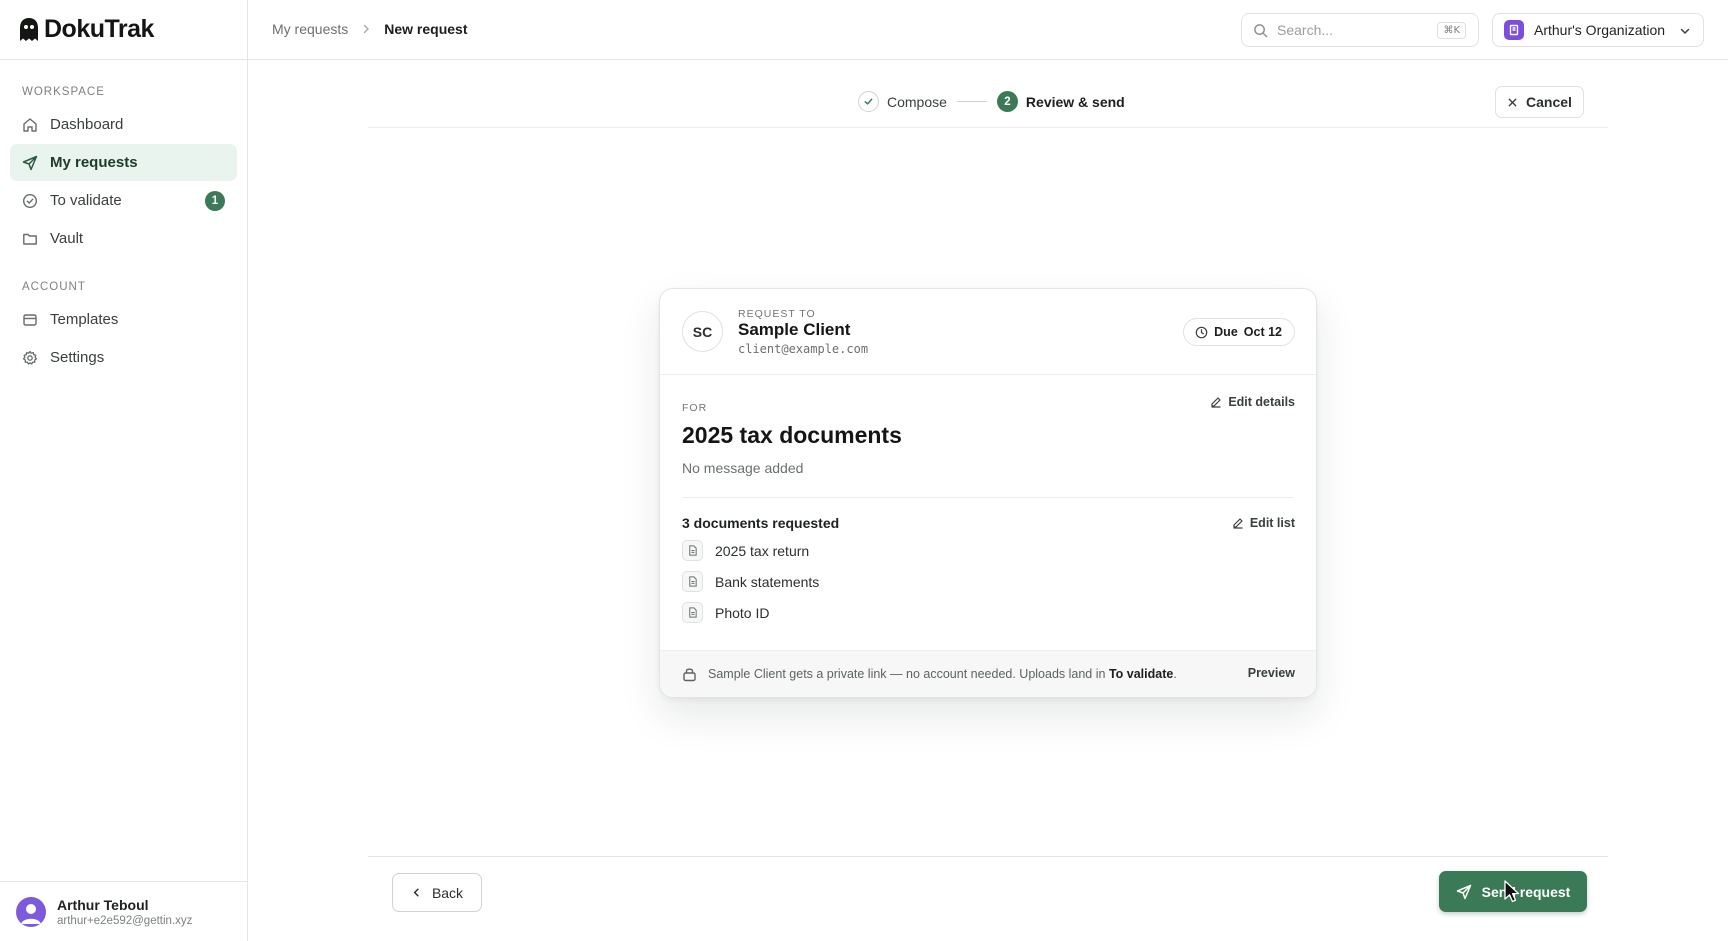 Image resolution: width=1728 pixels, height=941 pixels. What do you see at coordinates (1262, 332) in the screenshot?
I see `due-date: Oct 12` at bounding box center [1262, 332].